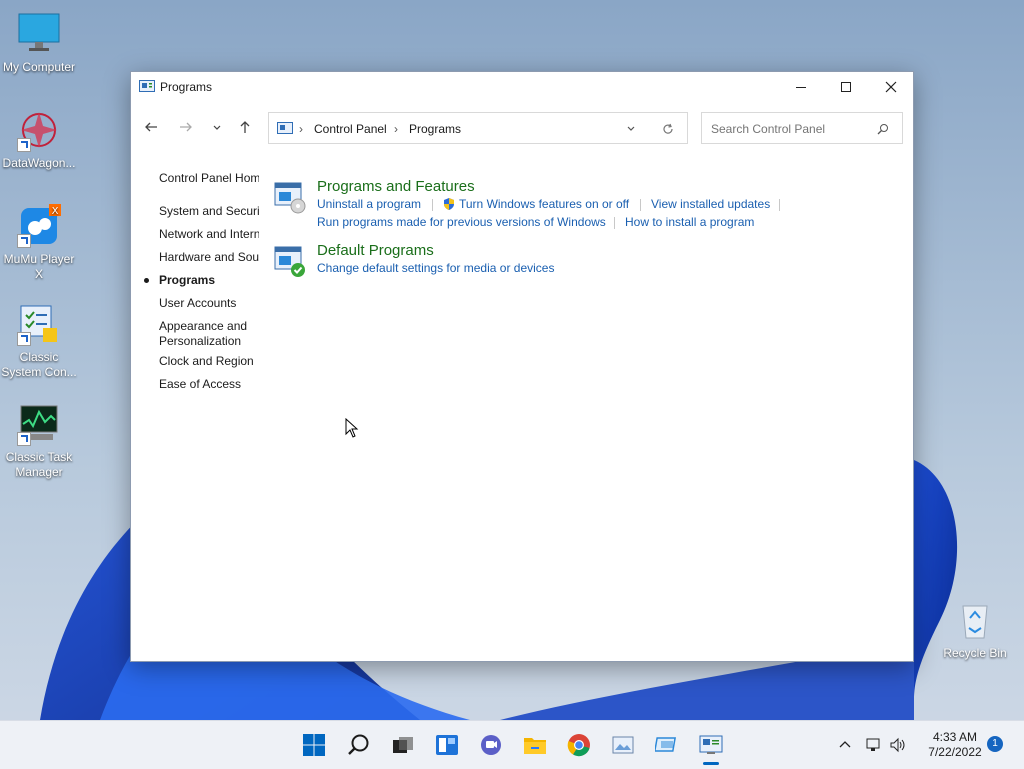 This screenshot has width=1024, height=769. Describe the element at coordinates (209, 234) in the screenshot. I see `sidebar-item-network-and-internet: Network and Internet` at that location.